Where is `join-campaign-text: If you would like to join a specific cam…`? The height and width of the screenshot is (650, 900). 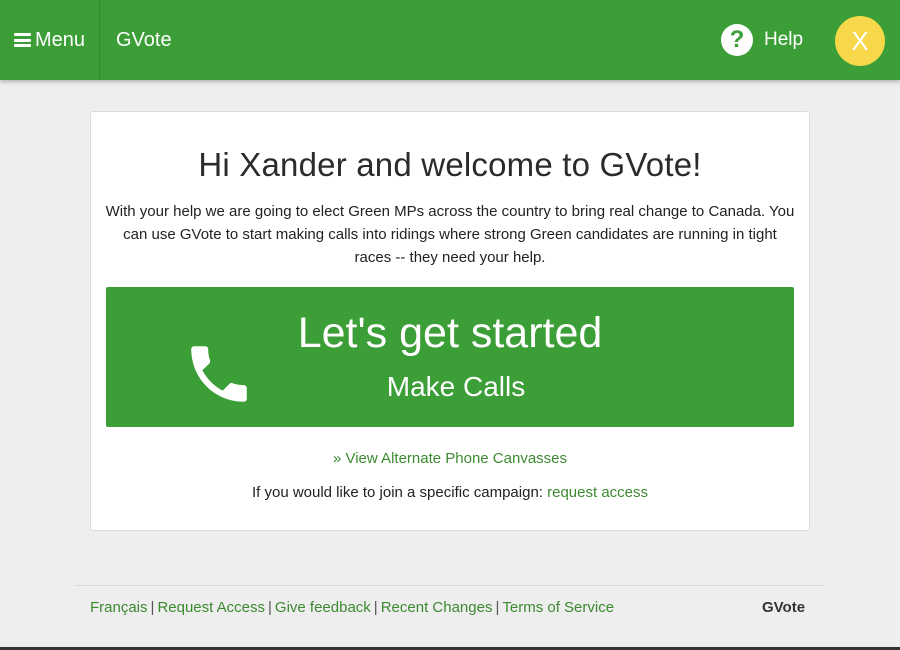
join-campaign-text: If you would like to join a specific cam… is located at coordinates (450, 492).